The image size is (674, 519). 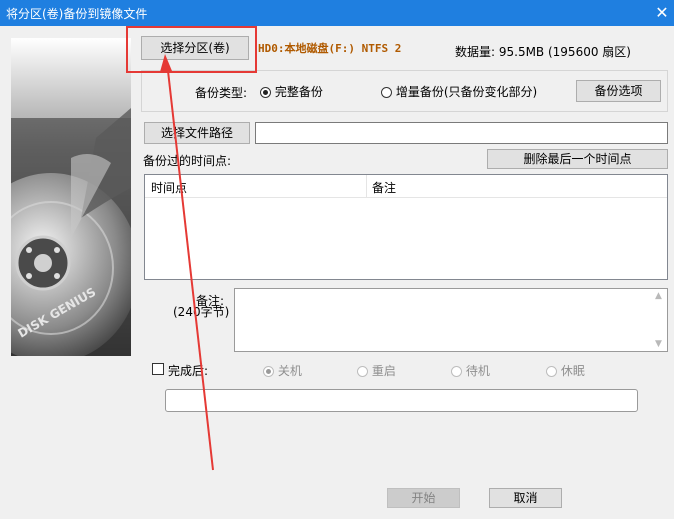 I want to click on select-file-path-button: 选择文件路径, so click(x=197, y=133).